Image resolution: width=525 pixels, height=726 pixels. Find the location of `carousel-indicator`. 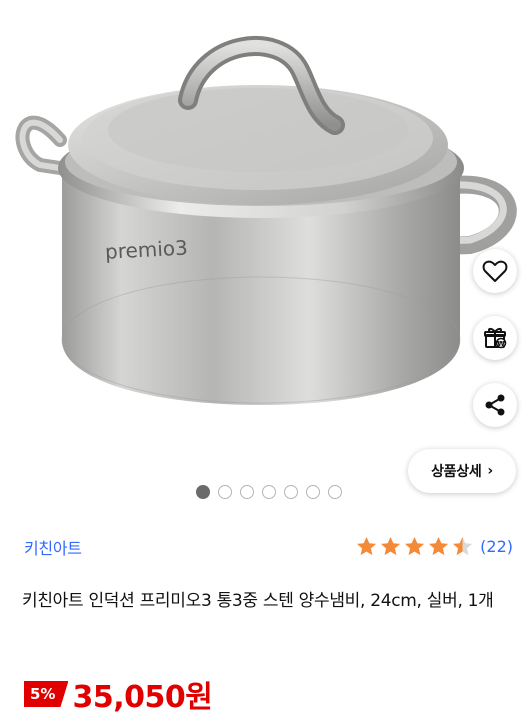

carousel-indicator is located at coordinates (269, 492).